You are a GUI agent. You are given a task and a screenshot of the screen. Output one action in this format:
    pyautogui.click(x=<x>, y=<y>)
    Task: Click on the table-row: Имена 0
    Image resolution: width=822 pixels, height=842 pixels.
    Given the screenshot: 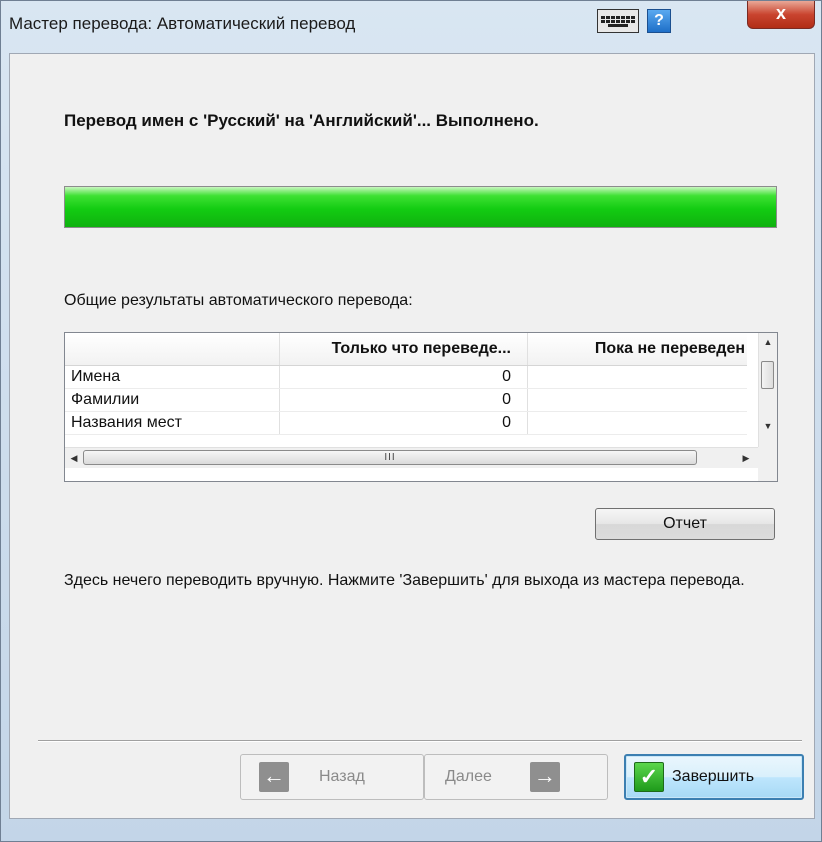 What is the action you would take?
    pyautogui.click(x=406, y=377)
    